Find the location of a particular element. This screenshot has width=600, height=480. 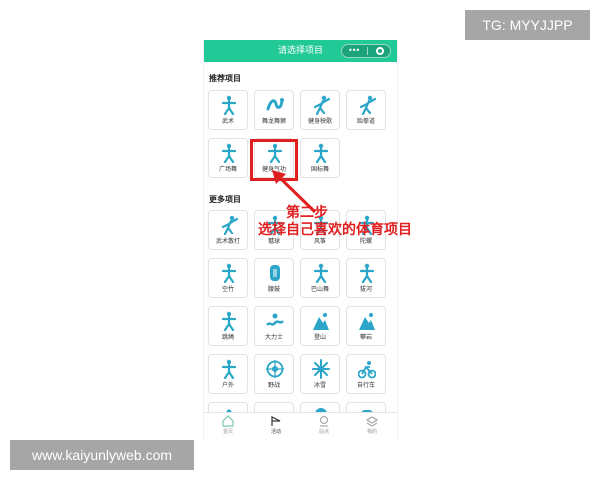

sport-label: 登山 is located at coordinates (319, 337).